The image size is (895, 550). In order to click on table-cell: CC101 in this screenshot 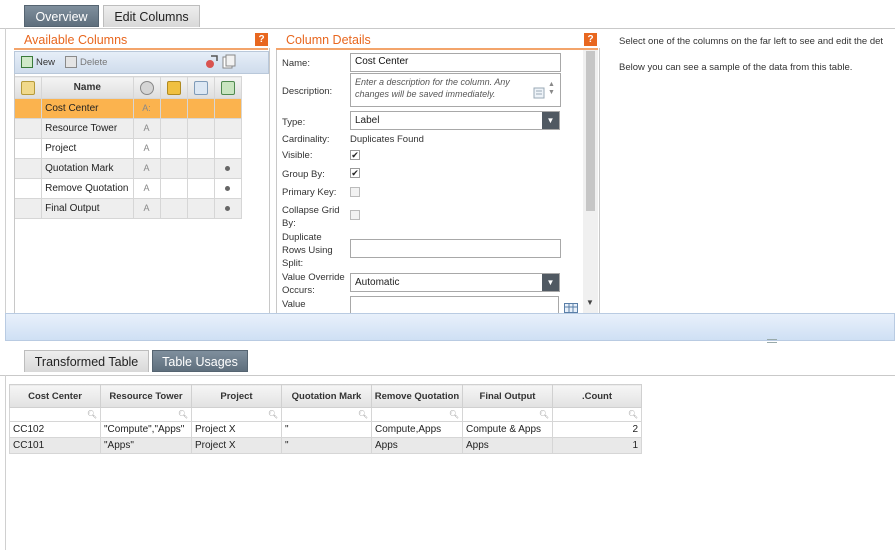, I will do `click(55, 445)`.